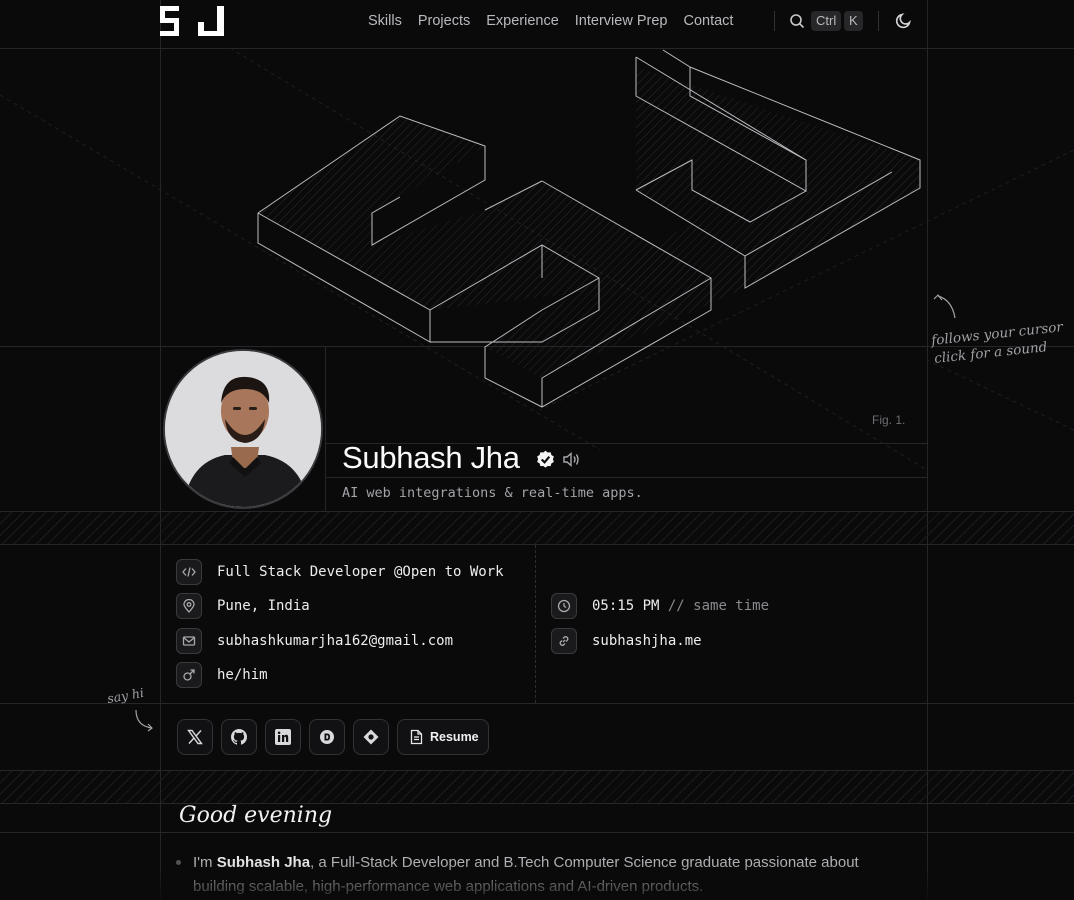  I want to click on shortcut-ctrl-key: Ctrl, so click(826, 21).